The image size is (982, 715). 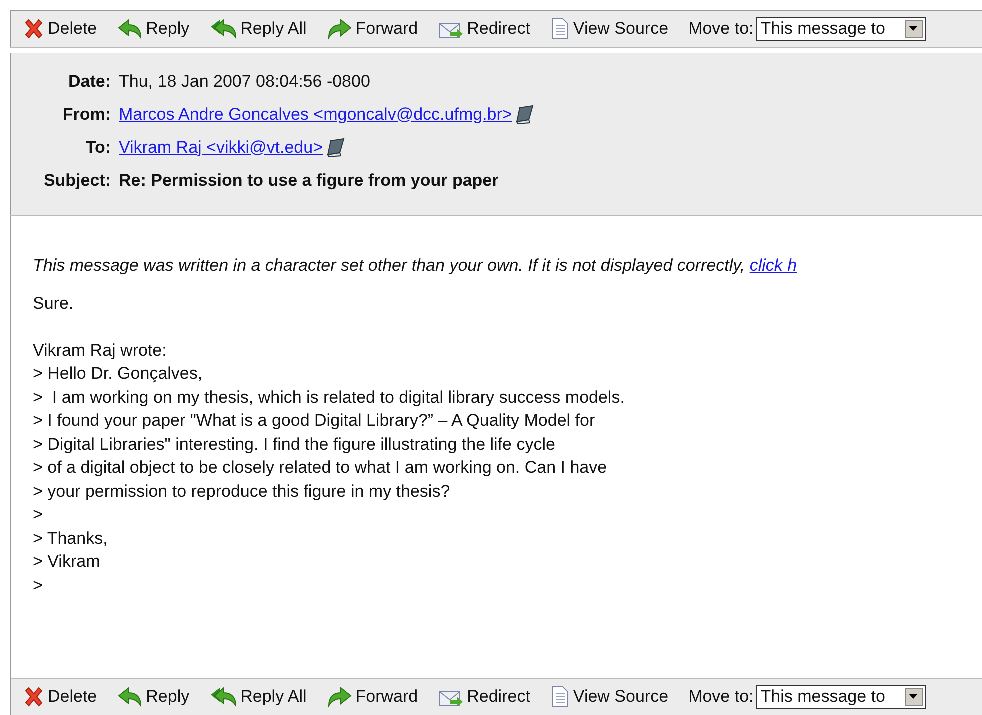 What do you see at coordinates (89, 82) in the screenshot?
I see `header-label: Date:` at bounding box center [89, 82].